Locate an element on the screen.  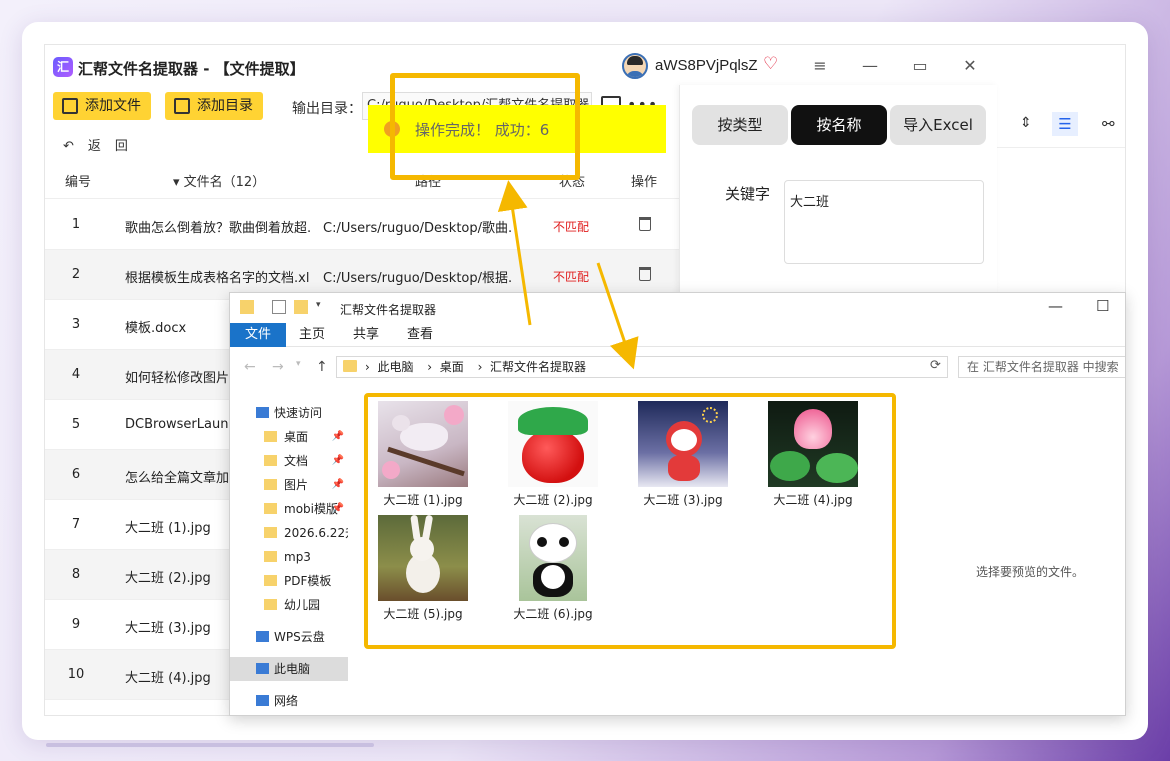
nav-item: 2026.6.22升 is located at coordinates (289, 533).